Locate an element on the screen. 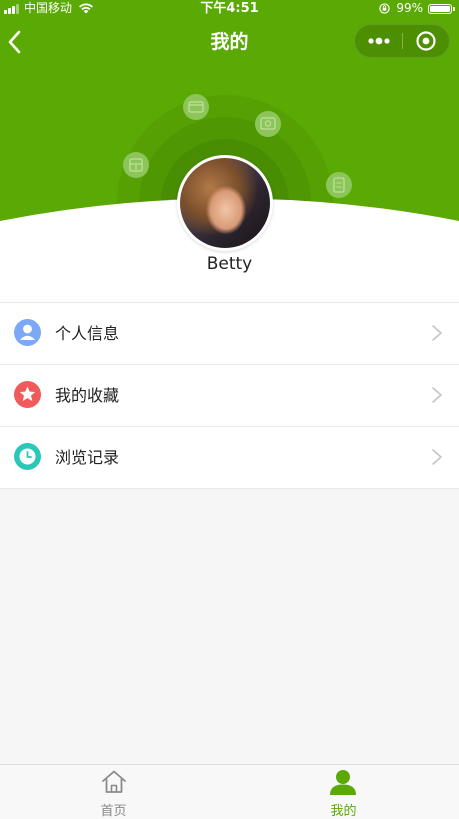 The image size is (459, 819). menu-item-favorites: 我的收藏 is located at coordinates (229, 396).